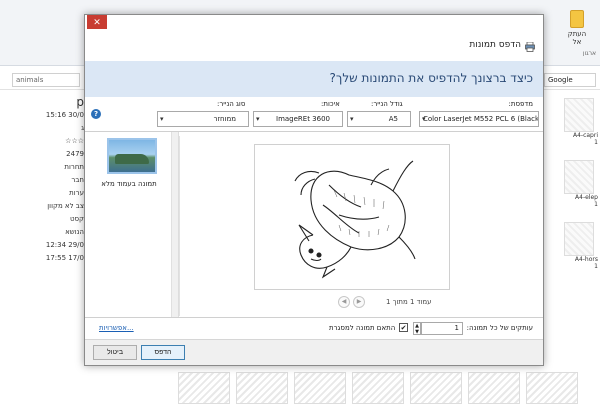  I want to click on preview-page, so click(352, 217).